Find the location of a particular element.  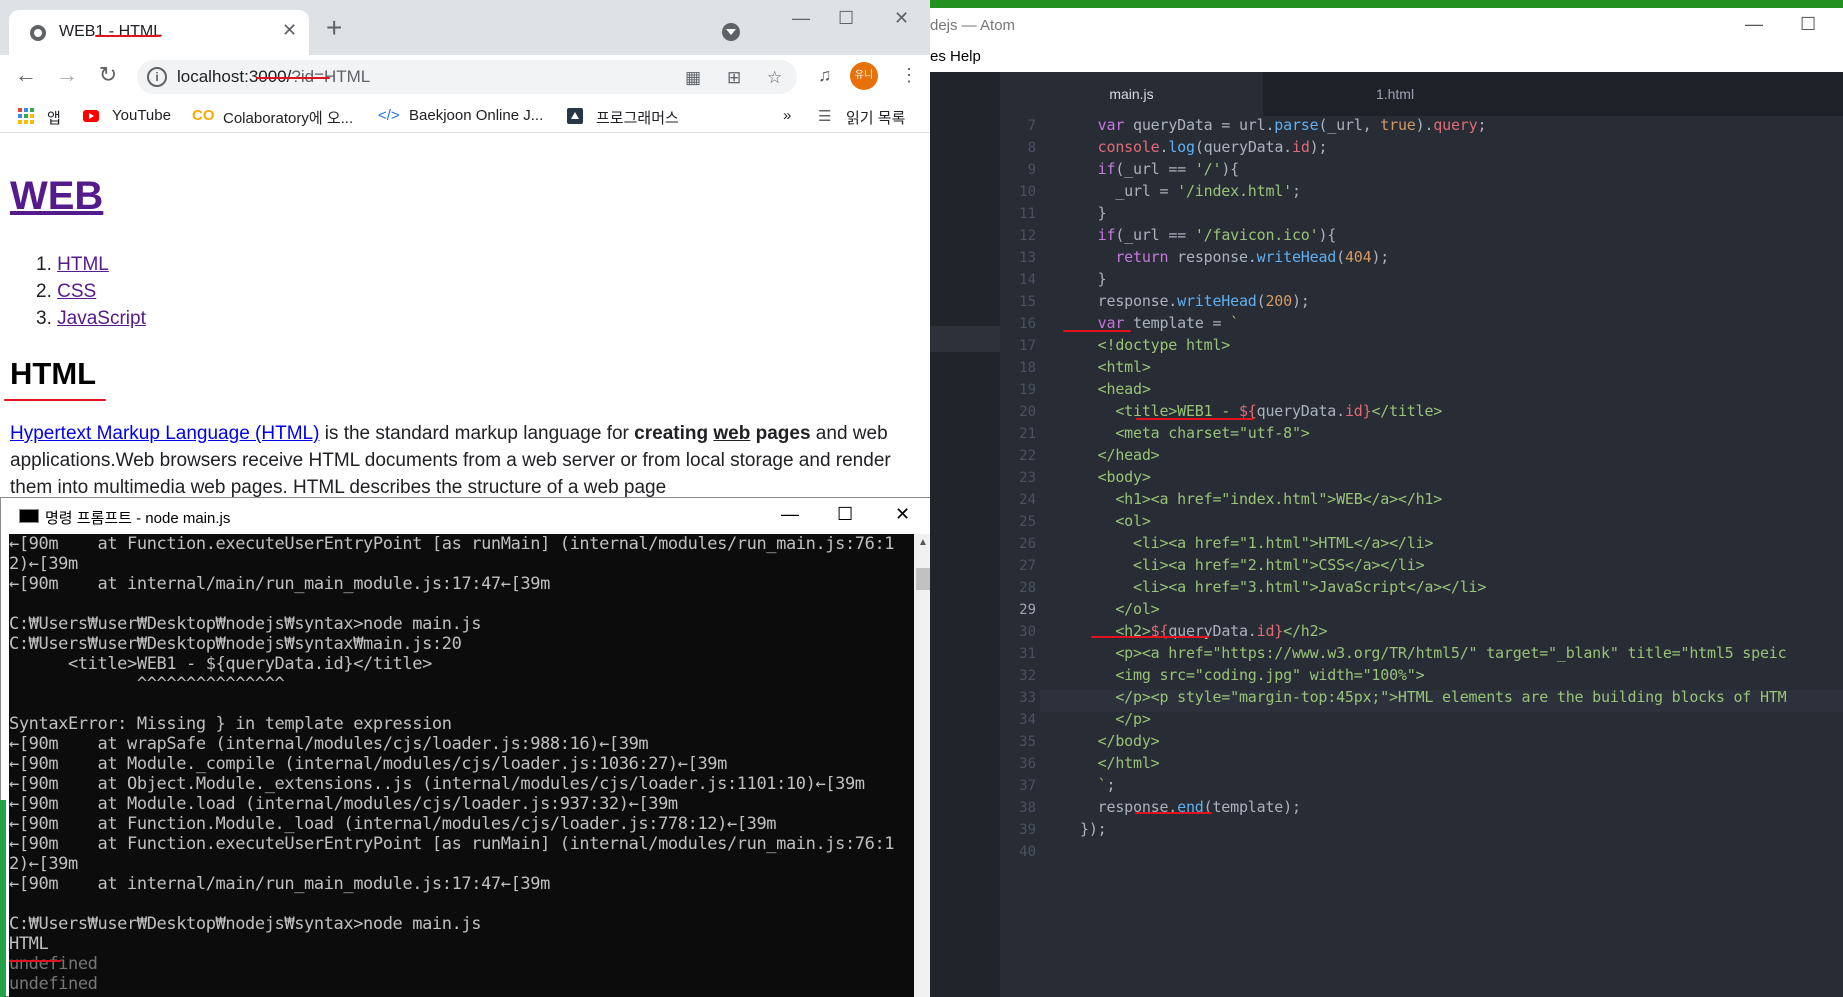

menu-icon: ⋮ is located at coordinates (909, 75).